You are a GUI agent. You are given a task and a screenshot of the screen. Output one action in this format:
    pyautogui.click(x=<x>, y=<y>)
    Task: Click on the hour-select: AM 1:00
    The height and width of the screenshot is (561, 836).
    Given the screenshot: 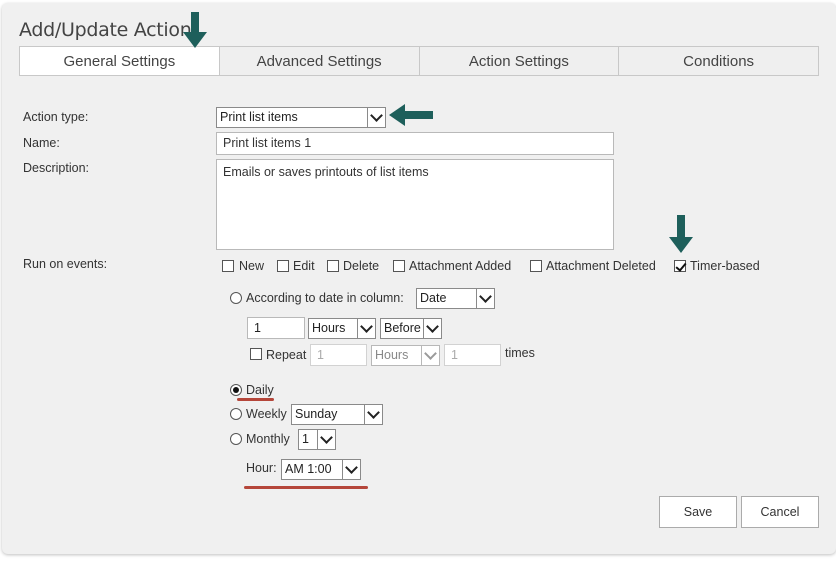 What is the action you would take?
    pyautogui.click(x=321, y=469)
    